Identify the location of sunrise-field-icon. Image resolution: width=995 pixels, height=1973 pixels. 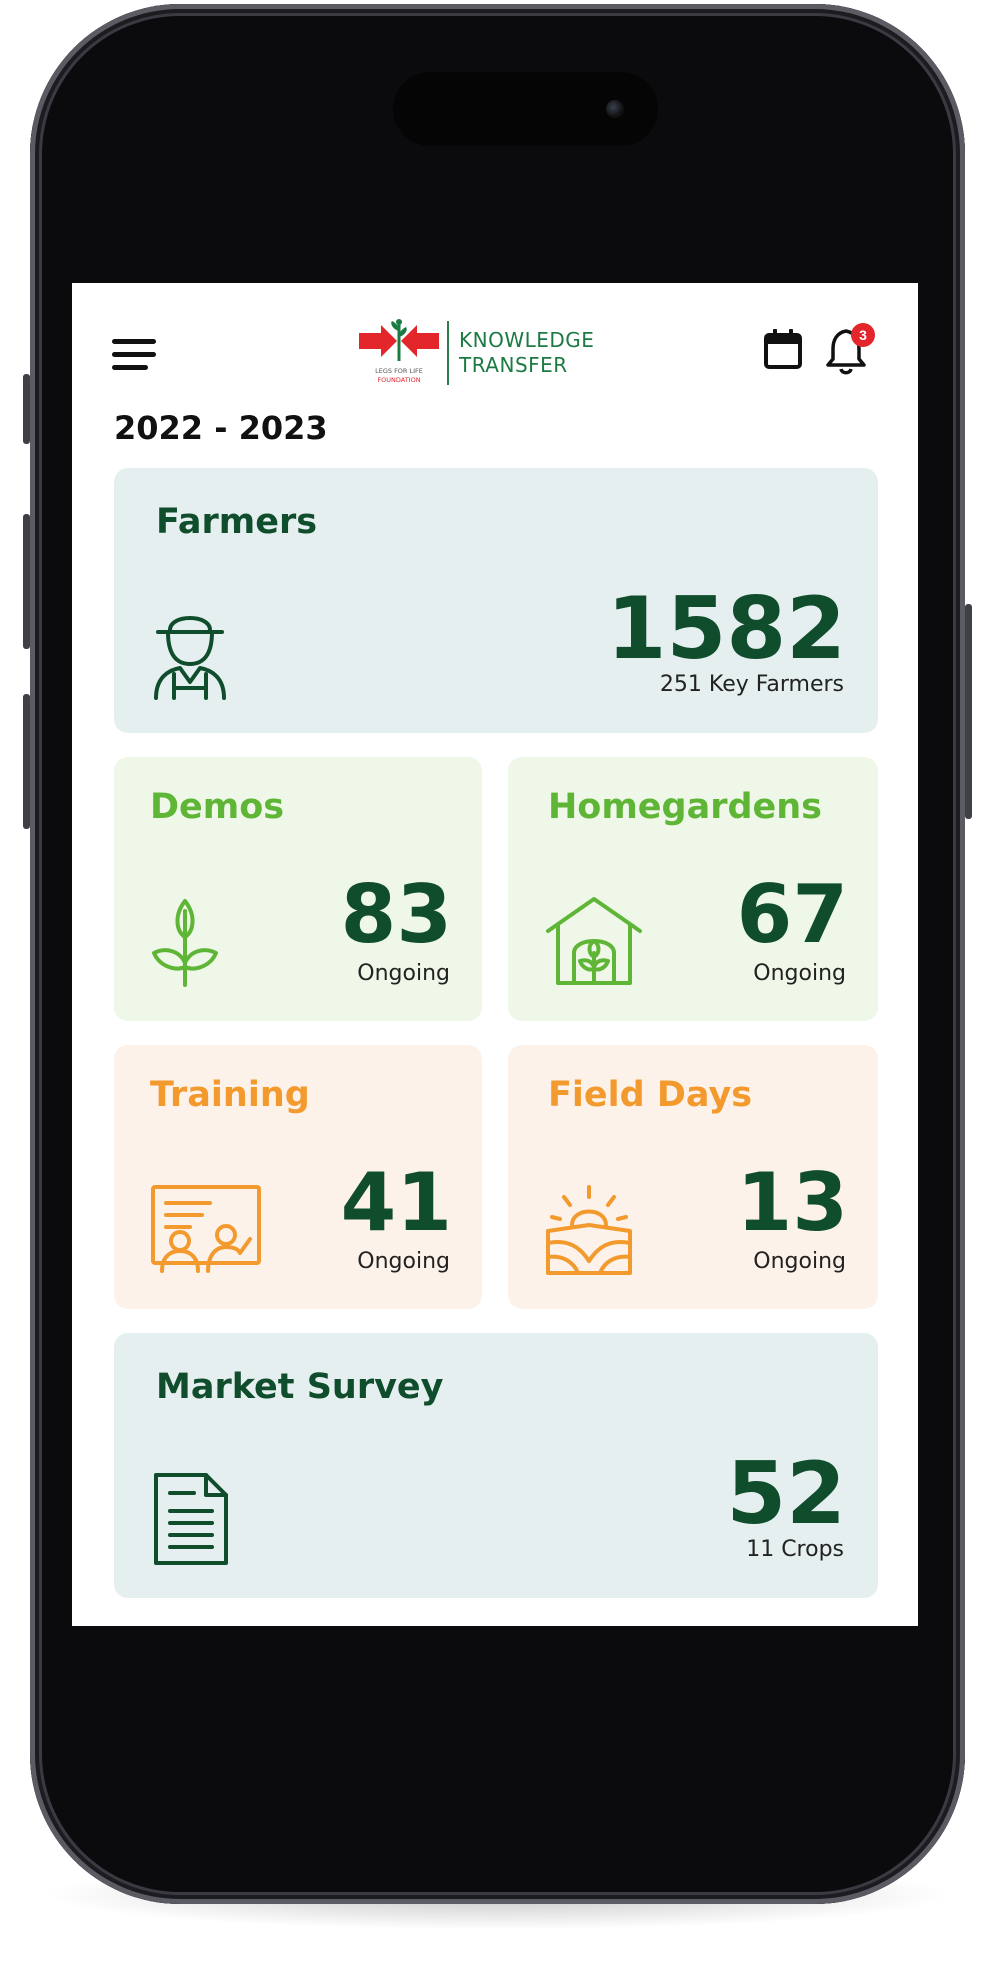
(589, 1230).